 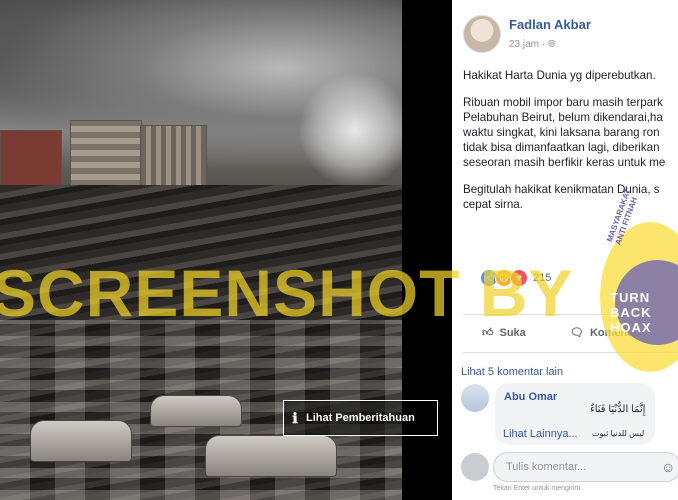 What do you see at coordinates (618, 409) in the screenshot?
I see `comment-text: إِنَّمَا الدُّنْيَا فَنَاءٌ` at bounding box center [618, 409].